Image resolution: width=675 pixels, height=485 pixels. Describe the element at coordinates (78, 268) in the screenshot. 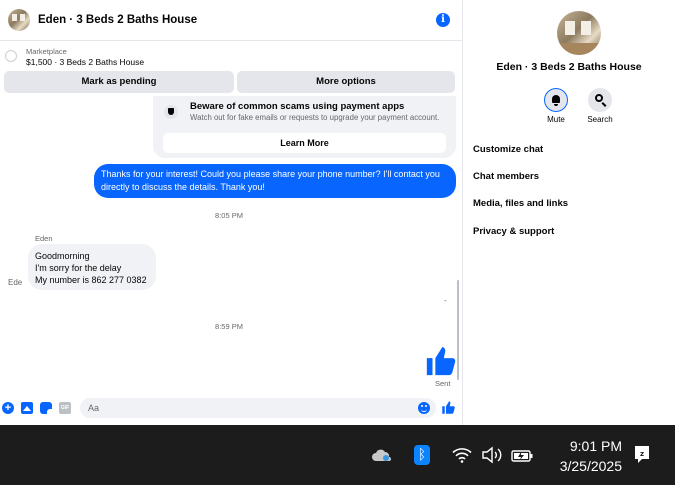

I see `message-line: I'm sorry for the delay` at that location.